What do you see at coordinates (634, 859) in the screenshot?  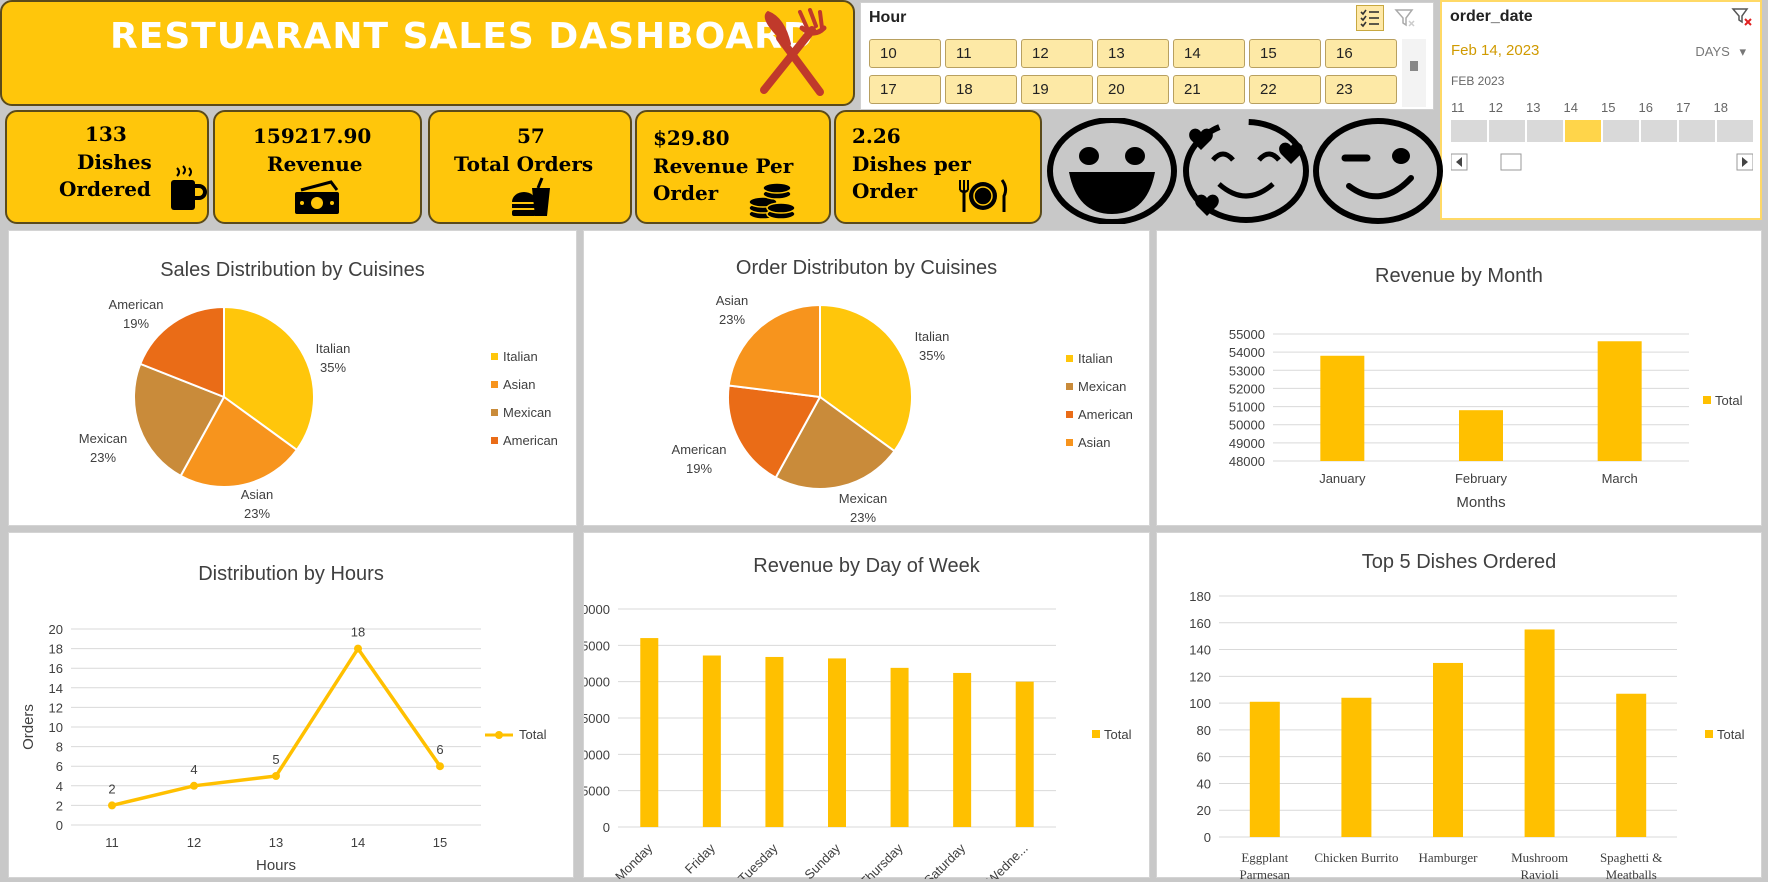 I see `x-tick-label: Monday` at bounding box center [634, 859].